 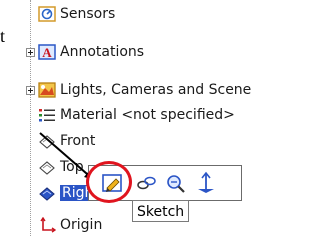 I want to click on tree-item-material: Material <not specified>, so click(x=136, y=115).